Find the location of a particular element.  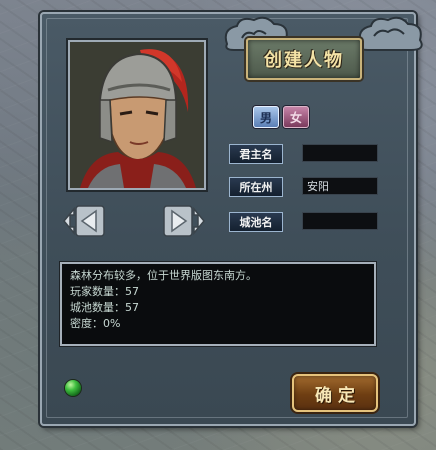

state-value: 安阳 is located at coordinates (340, 186).